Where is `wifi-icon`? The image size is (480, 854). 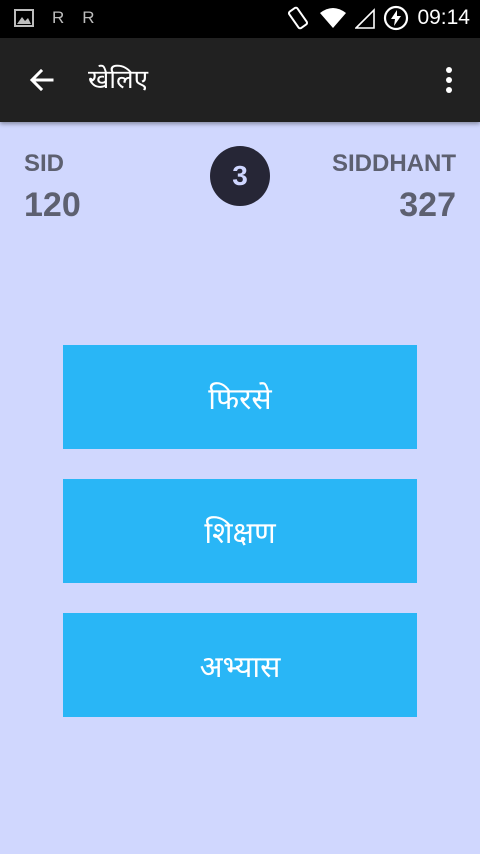 wifi-icon is located at coordinates (333, 18).